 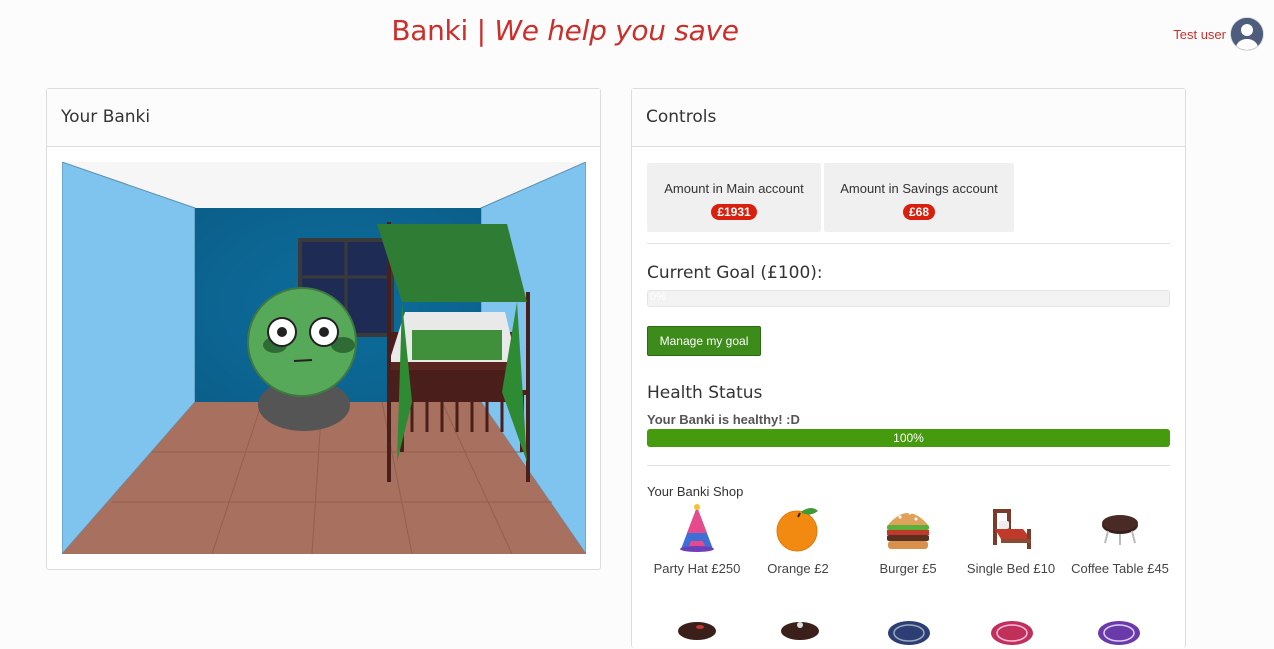 I want to click on page-title: Banki | We help you save, so click(x=565, y=30).